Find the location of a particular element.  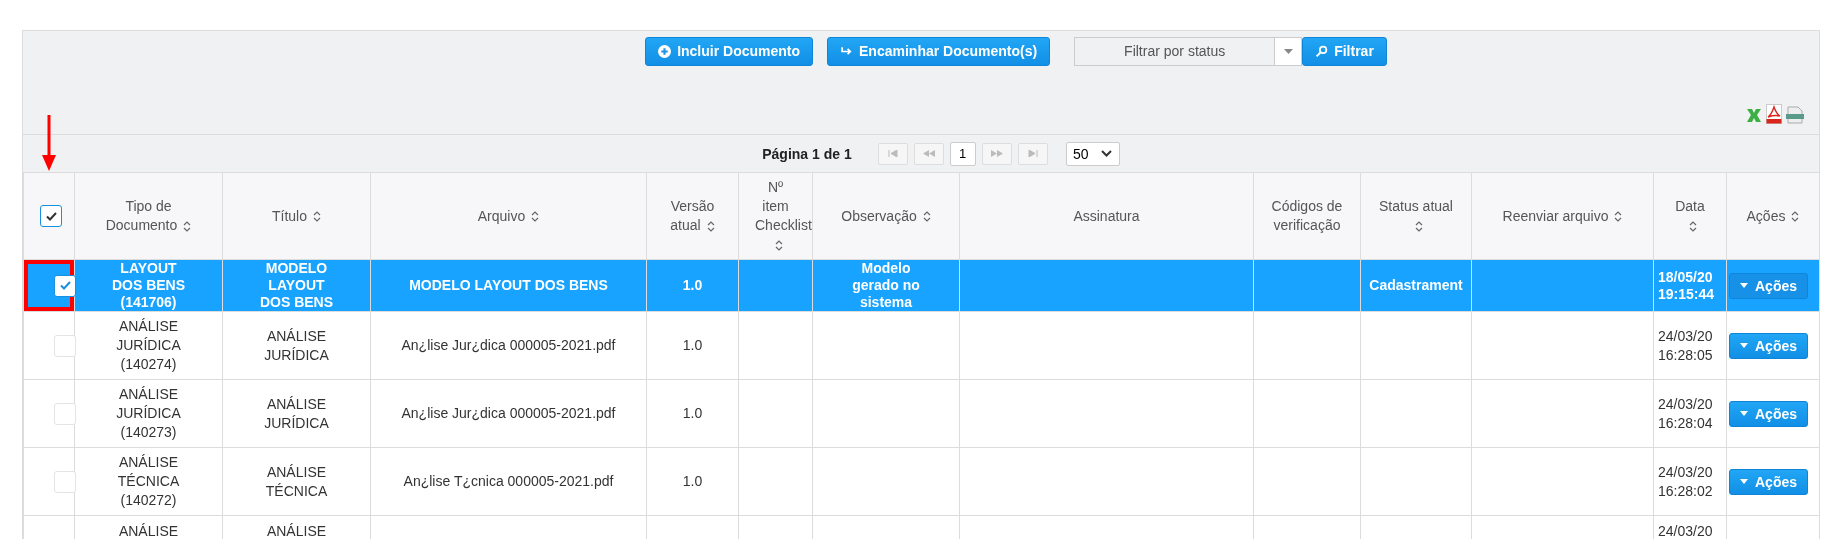

table-cell: 16:28:04 is located at coordinates (1685, 422).